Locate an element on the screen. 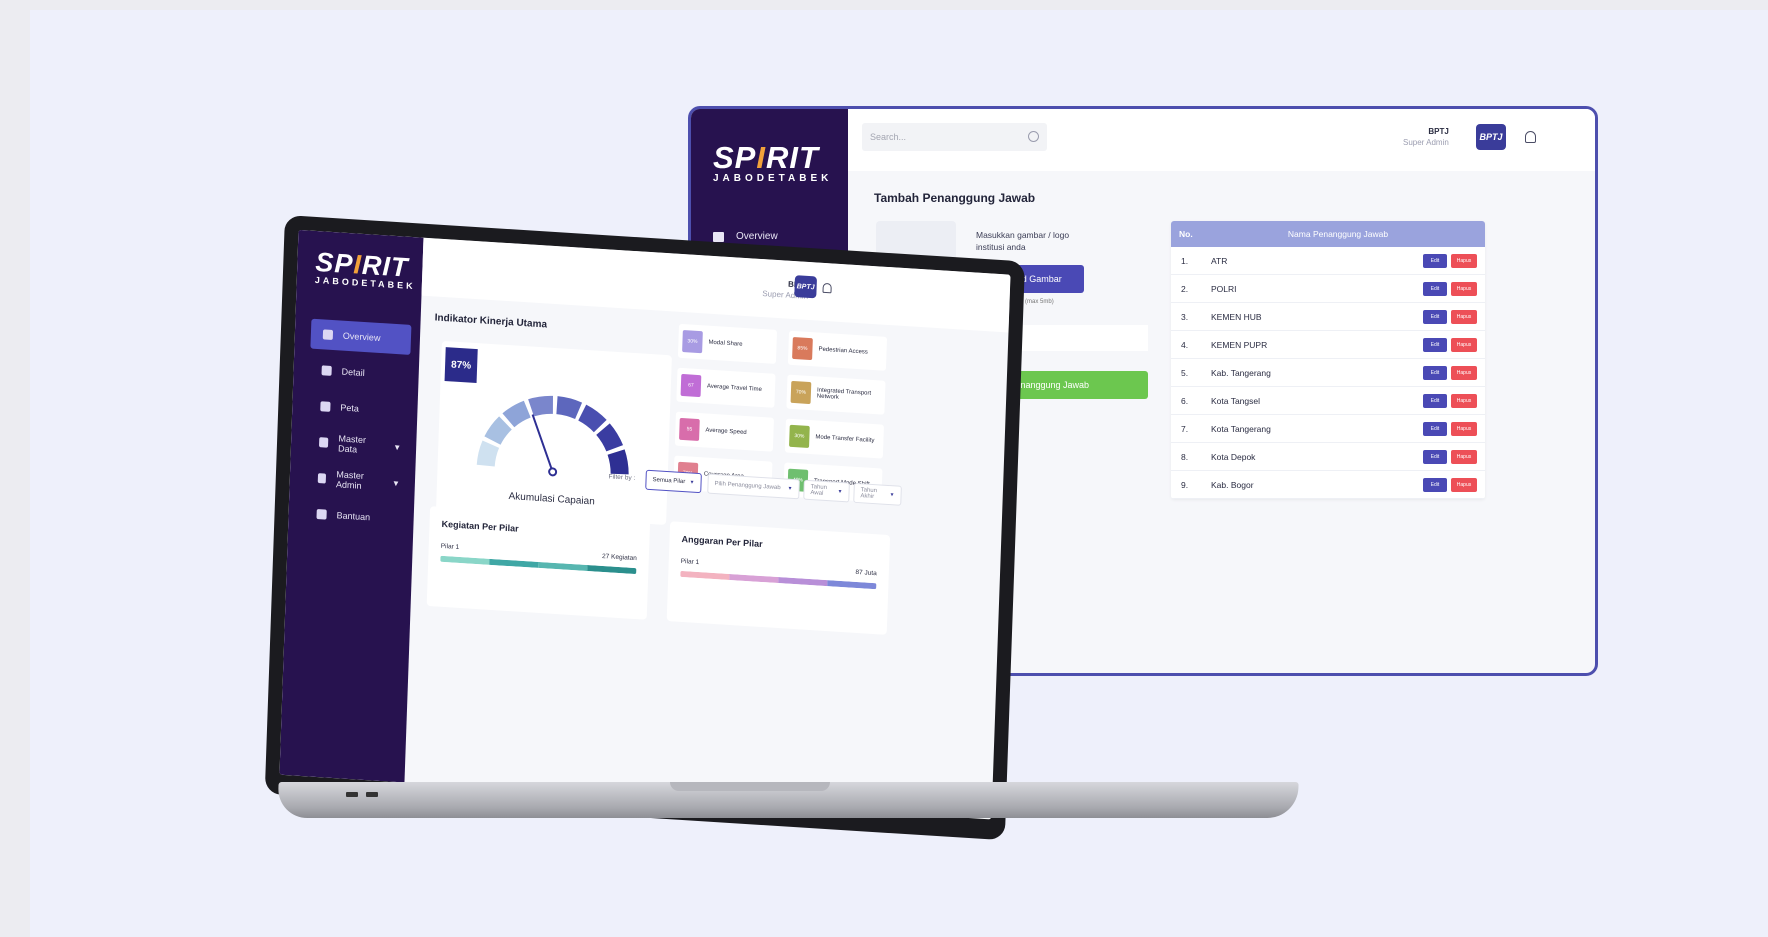 Image resolution: width=1768 pixels, height=937 pixels. sidebar-item-peta: Peta is located at coordinates (358, 409).